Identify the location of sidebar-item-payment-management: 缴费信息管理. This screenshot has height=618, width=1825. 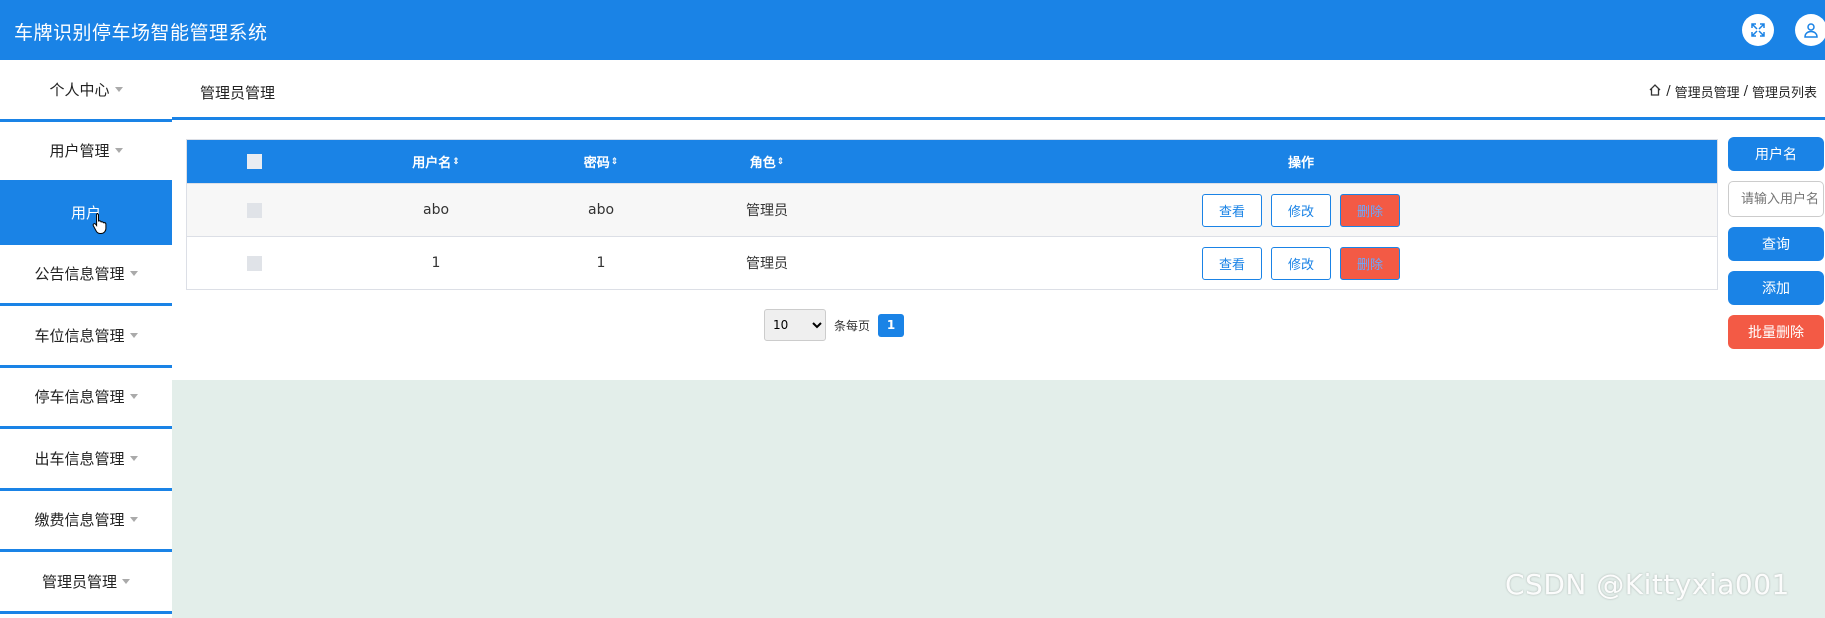
(86, 521).